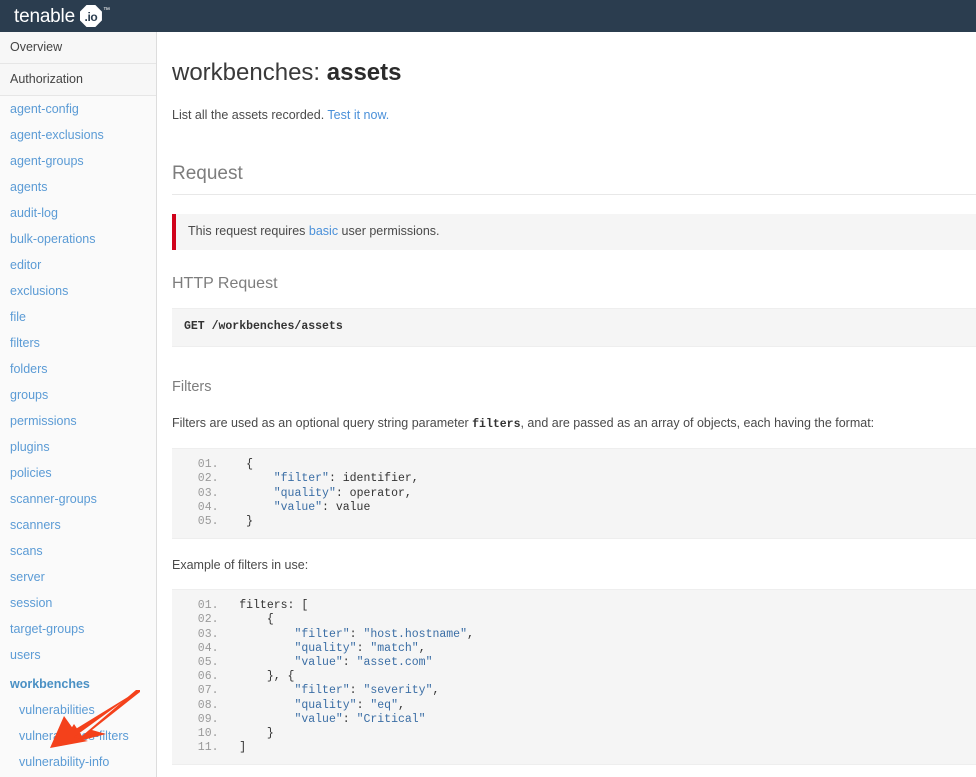 The image size is (976, 777). I want to click on page-title: workbenches: assets, so click(574, 73).